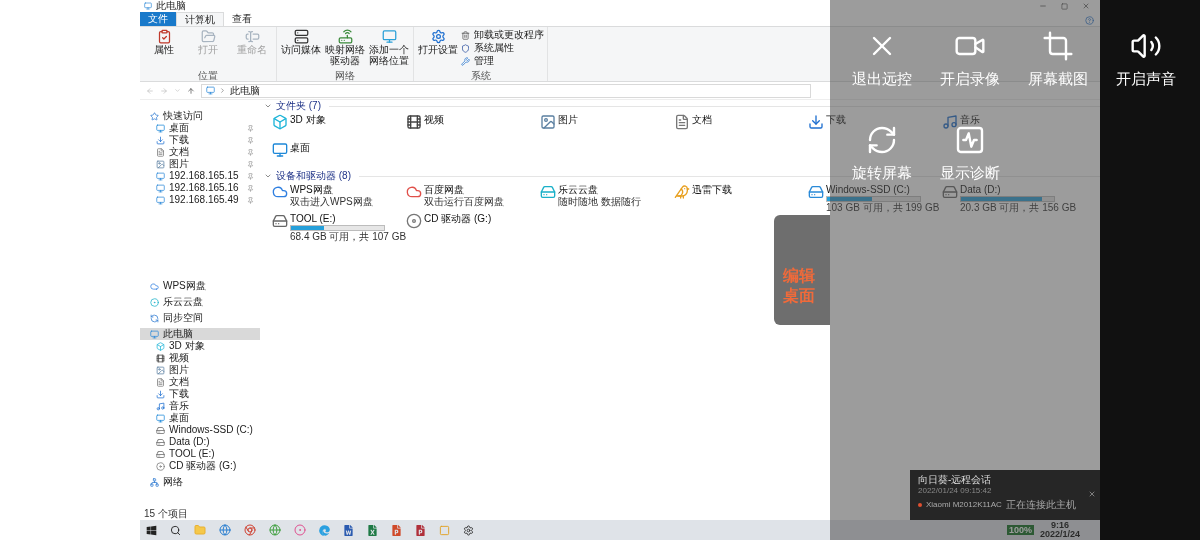  What do you see at coordinates (389, 49) in the screenshot?
I see `ribbon-button: 添加一个网络位置` at bounding box center [389, 49].